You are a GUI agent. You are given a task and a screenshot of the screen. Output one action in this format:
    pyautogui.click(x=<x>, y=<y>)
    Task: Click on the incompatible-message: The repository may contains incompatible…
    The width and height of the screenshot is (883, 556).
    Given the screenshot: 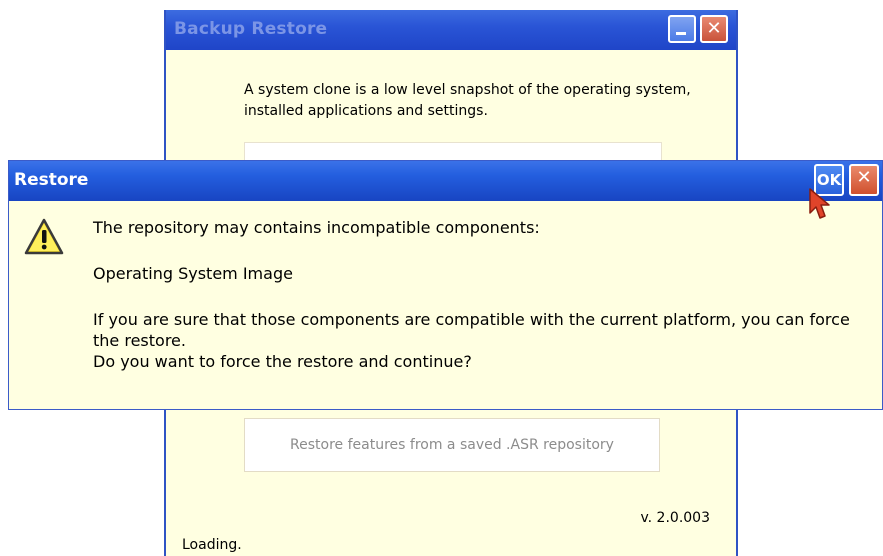 What is the action you would take?
    pyautogui.click(x=316, y=227)
    